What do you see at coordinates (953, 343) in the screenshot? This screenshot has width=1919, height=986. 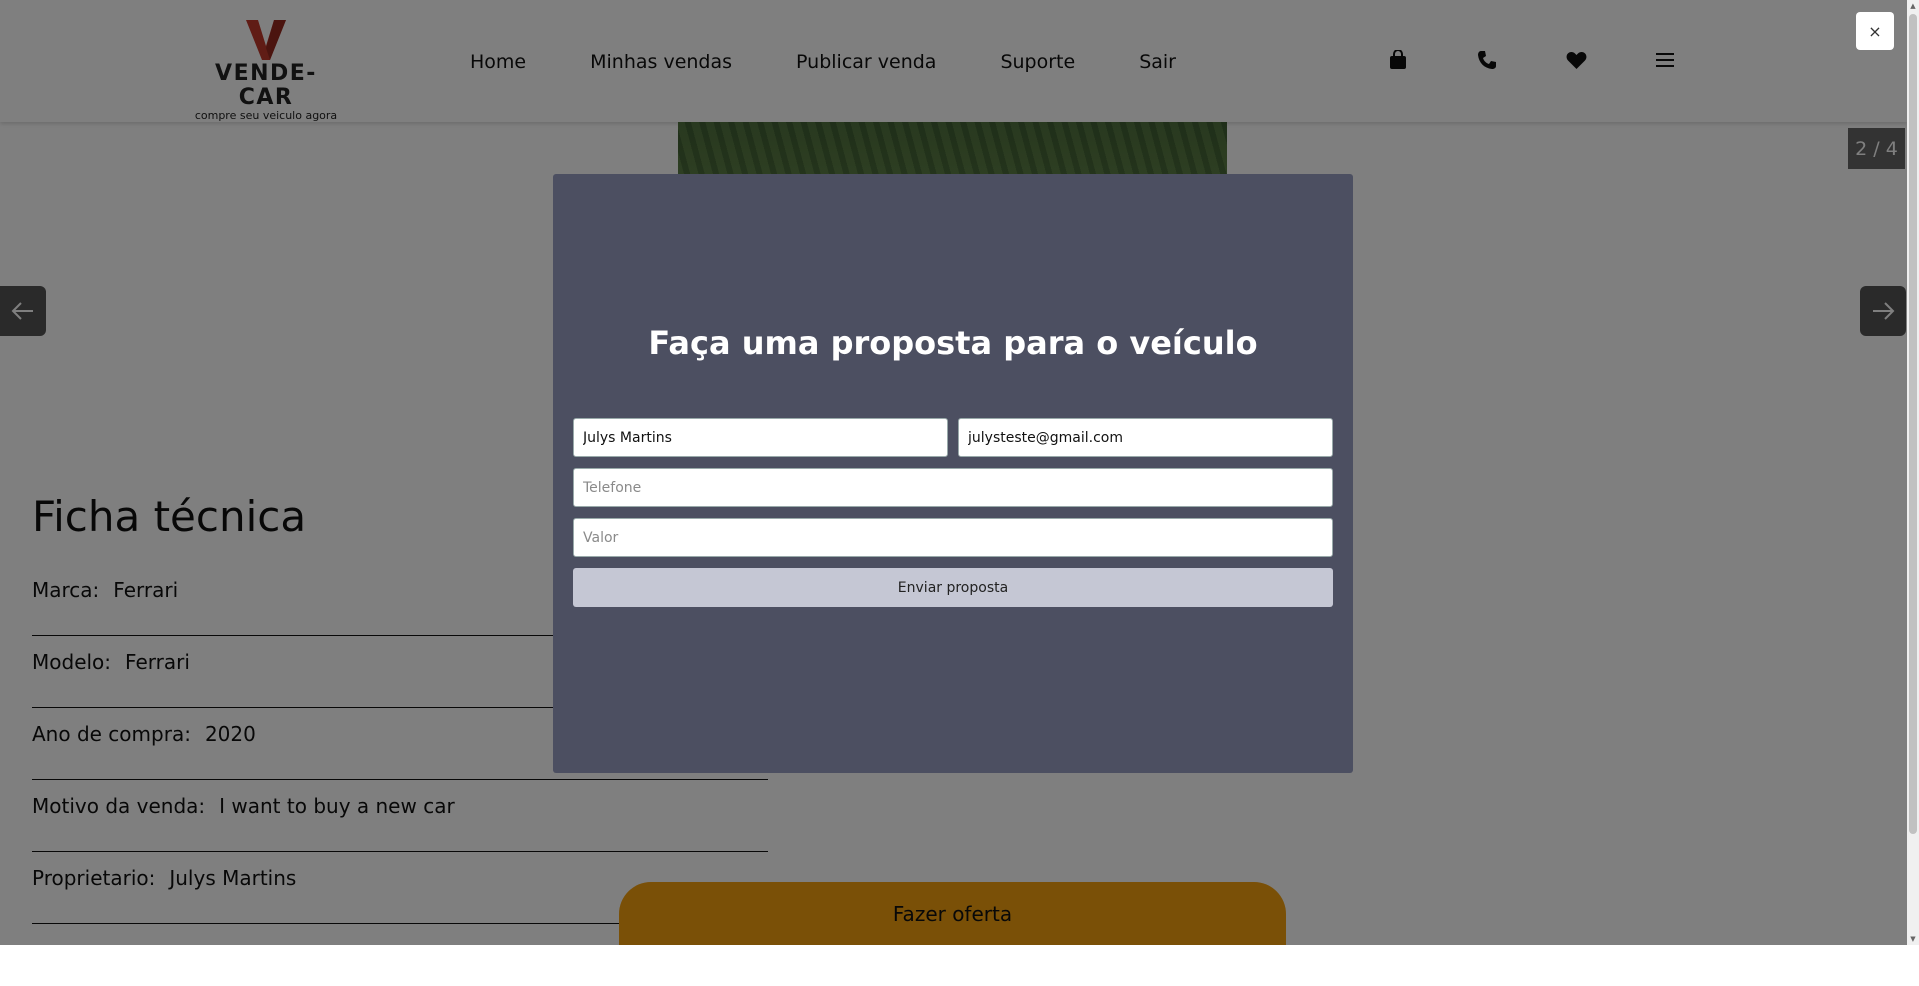 I see `modal-title: Faça uma proposta para o veículo` at bounding box center [953, 343].